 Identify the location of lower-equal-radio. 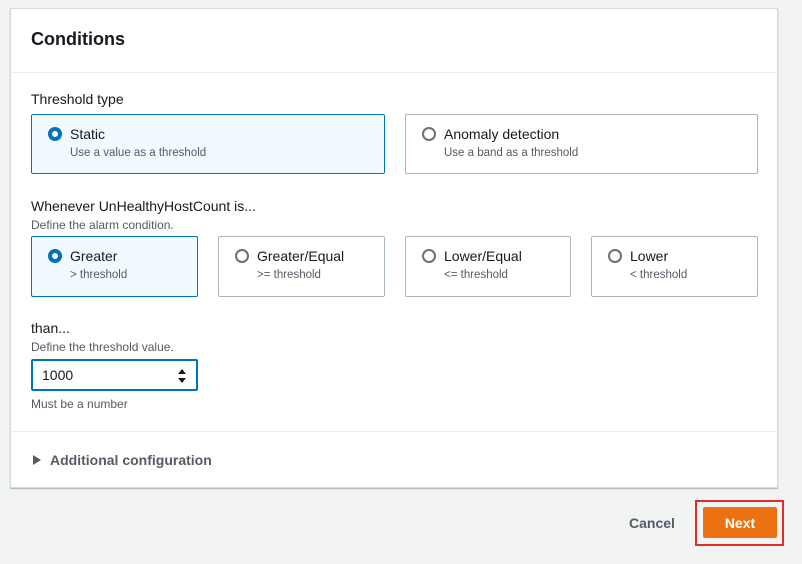
(429, 256).